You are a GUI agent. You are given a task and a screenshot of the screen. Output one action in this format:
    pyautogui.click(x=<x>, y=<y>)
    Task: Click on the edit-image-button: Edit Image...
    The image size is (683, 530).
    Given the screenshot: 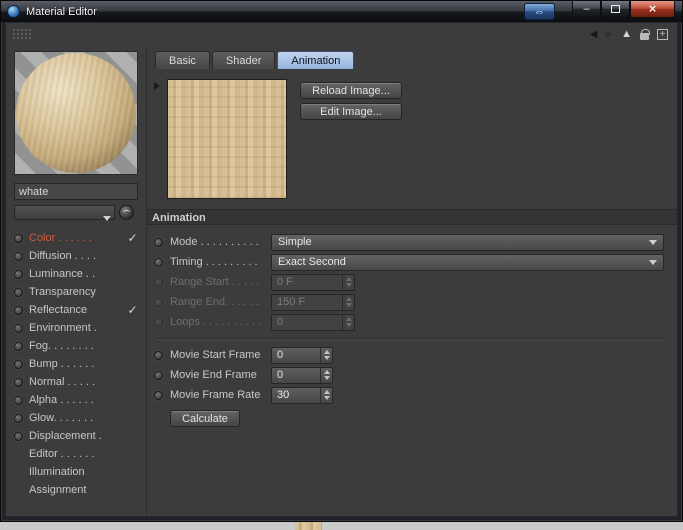 What is the action you would take?
    pyautogui.click(x=351, y=111)
    